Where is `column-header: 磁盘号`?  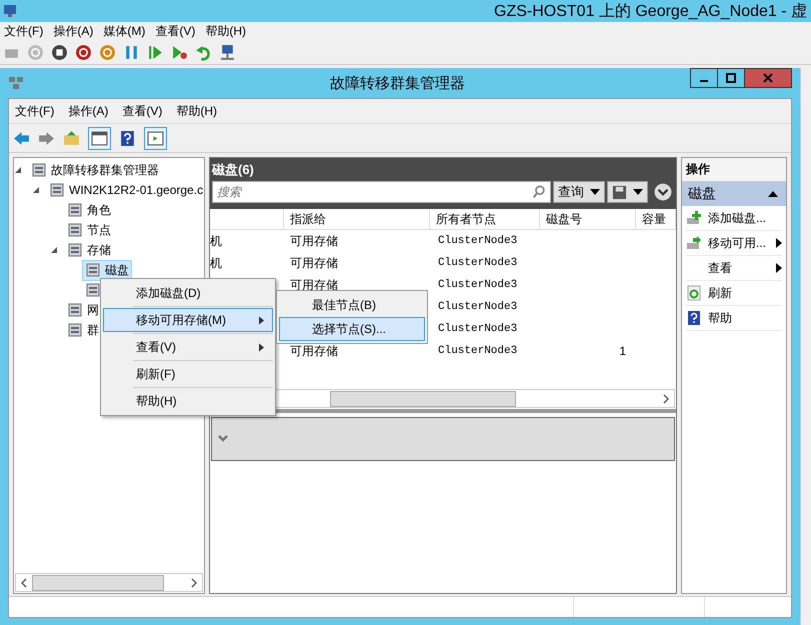 column-header: 磁盘号 is located at coordinates (588, 219).